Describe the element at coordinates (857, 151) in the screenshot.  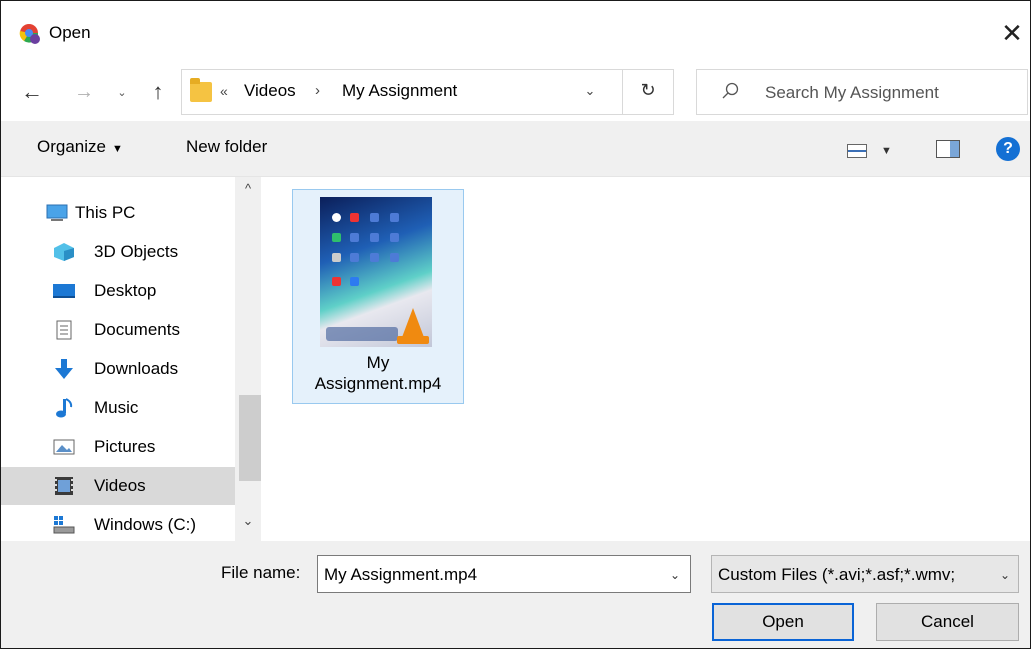
I see `view-icon` at that location.